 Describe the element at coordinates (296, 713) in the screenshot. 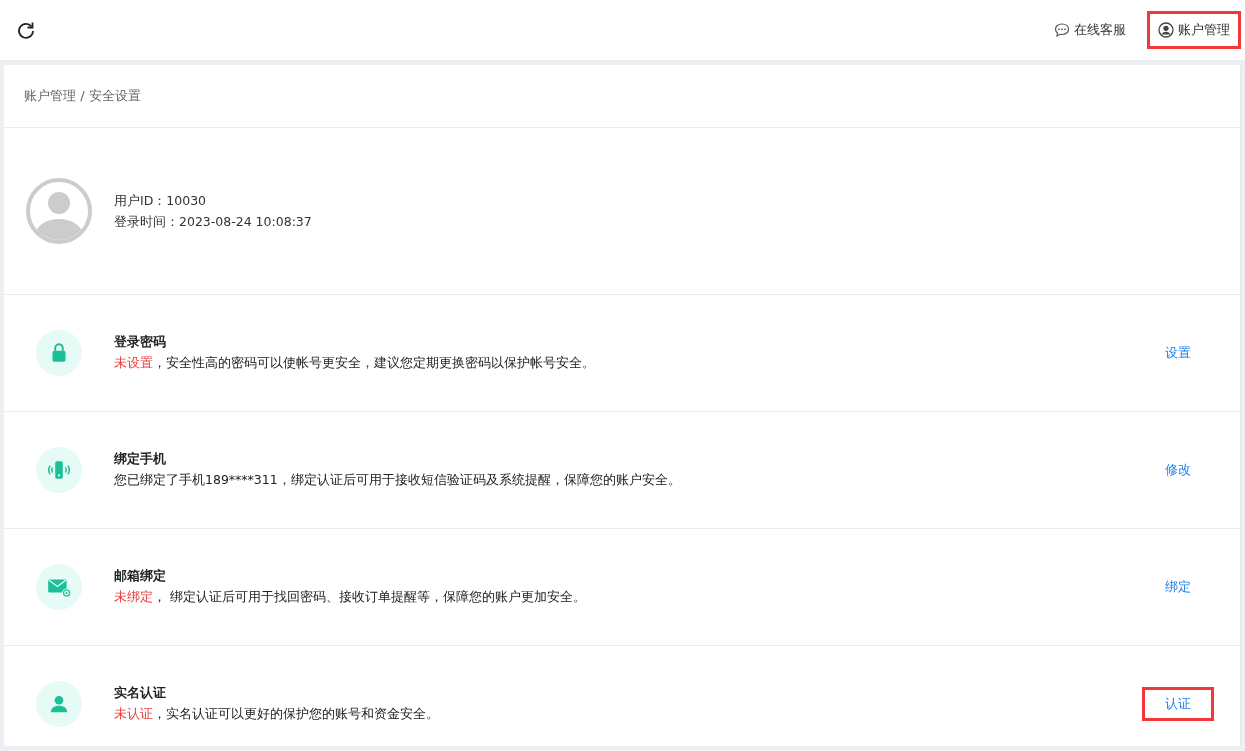

I see `item-description: ，实名认证可以更好的保护您的账号和资金安全。` at that location.